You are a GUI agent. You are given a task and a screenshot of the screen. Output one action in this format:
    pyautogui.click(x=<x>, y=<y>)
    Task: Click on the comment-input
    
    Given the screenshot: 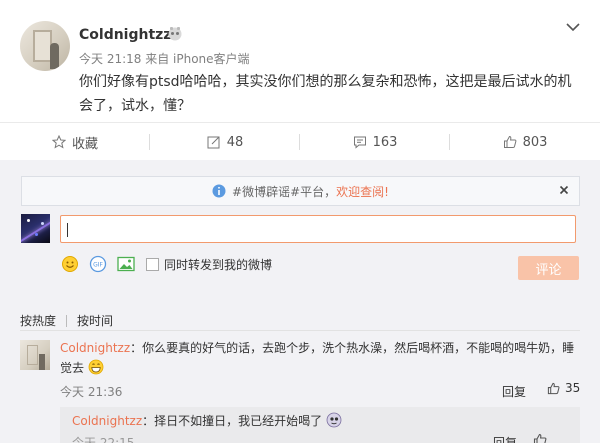 What is the action you would take?
    pyautogui.click(x=318, y=229)
    